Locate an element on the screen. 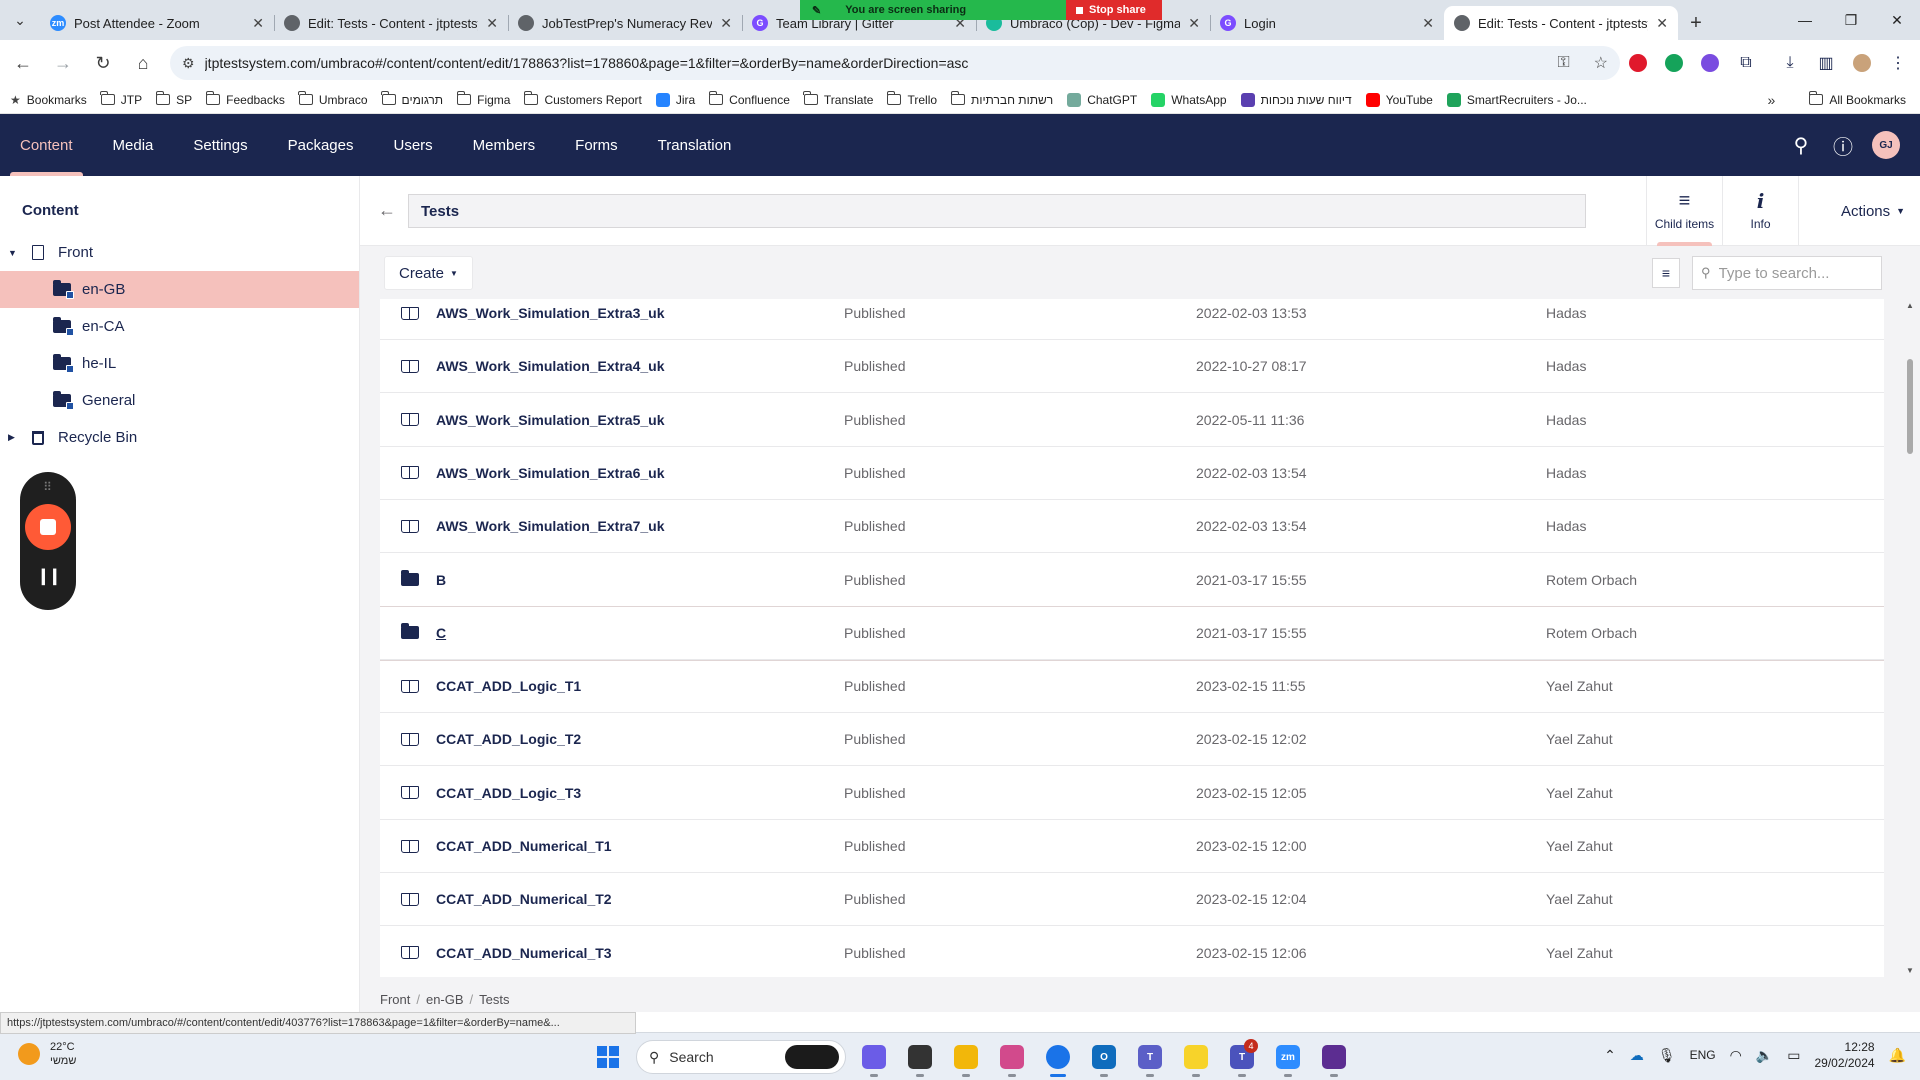  microphone-icon: 🎙 is located at coordinates (1667, 1055).